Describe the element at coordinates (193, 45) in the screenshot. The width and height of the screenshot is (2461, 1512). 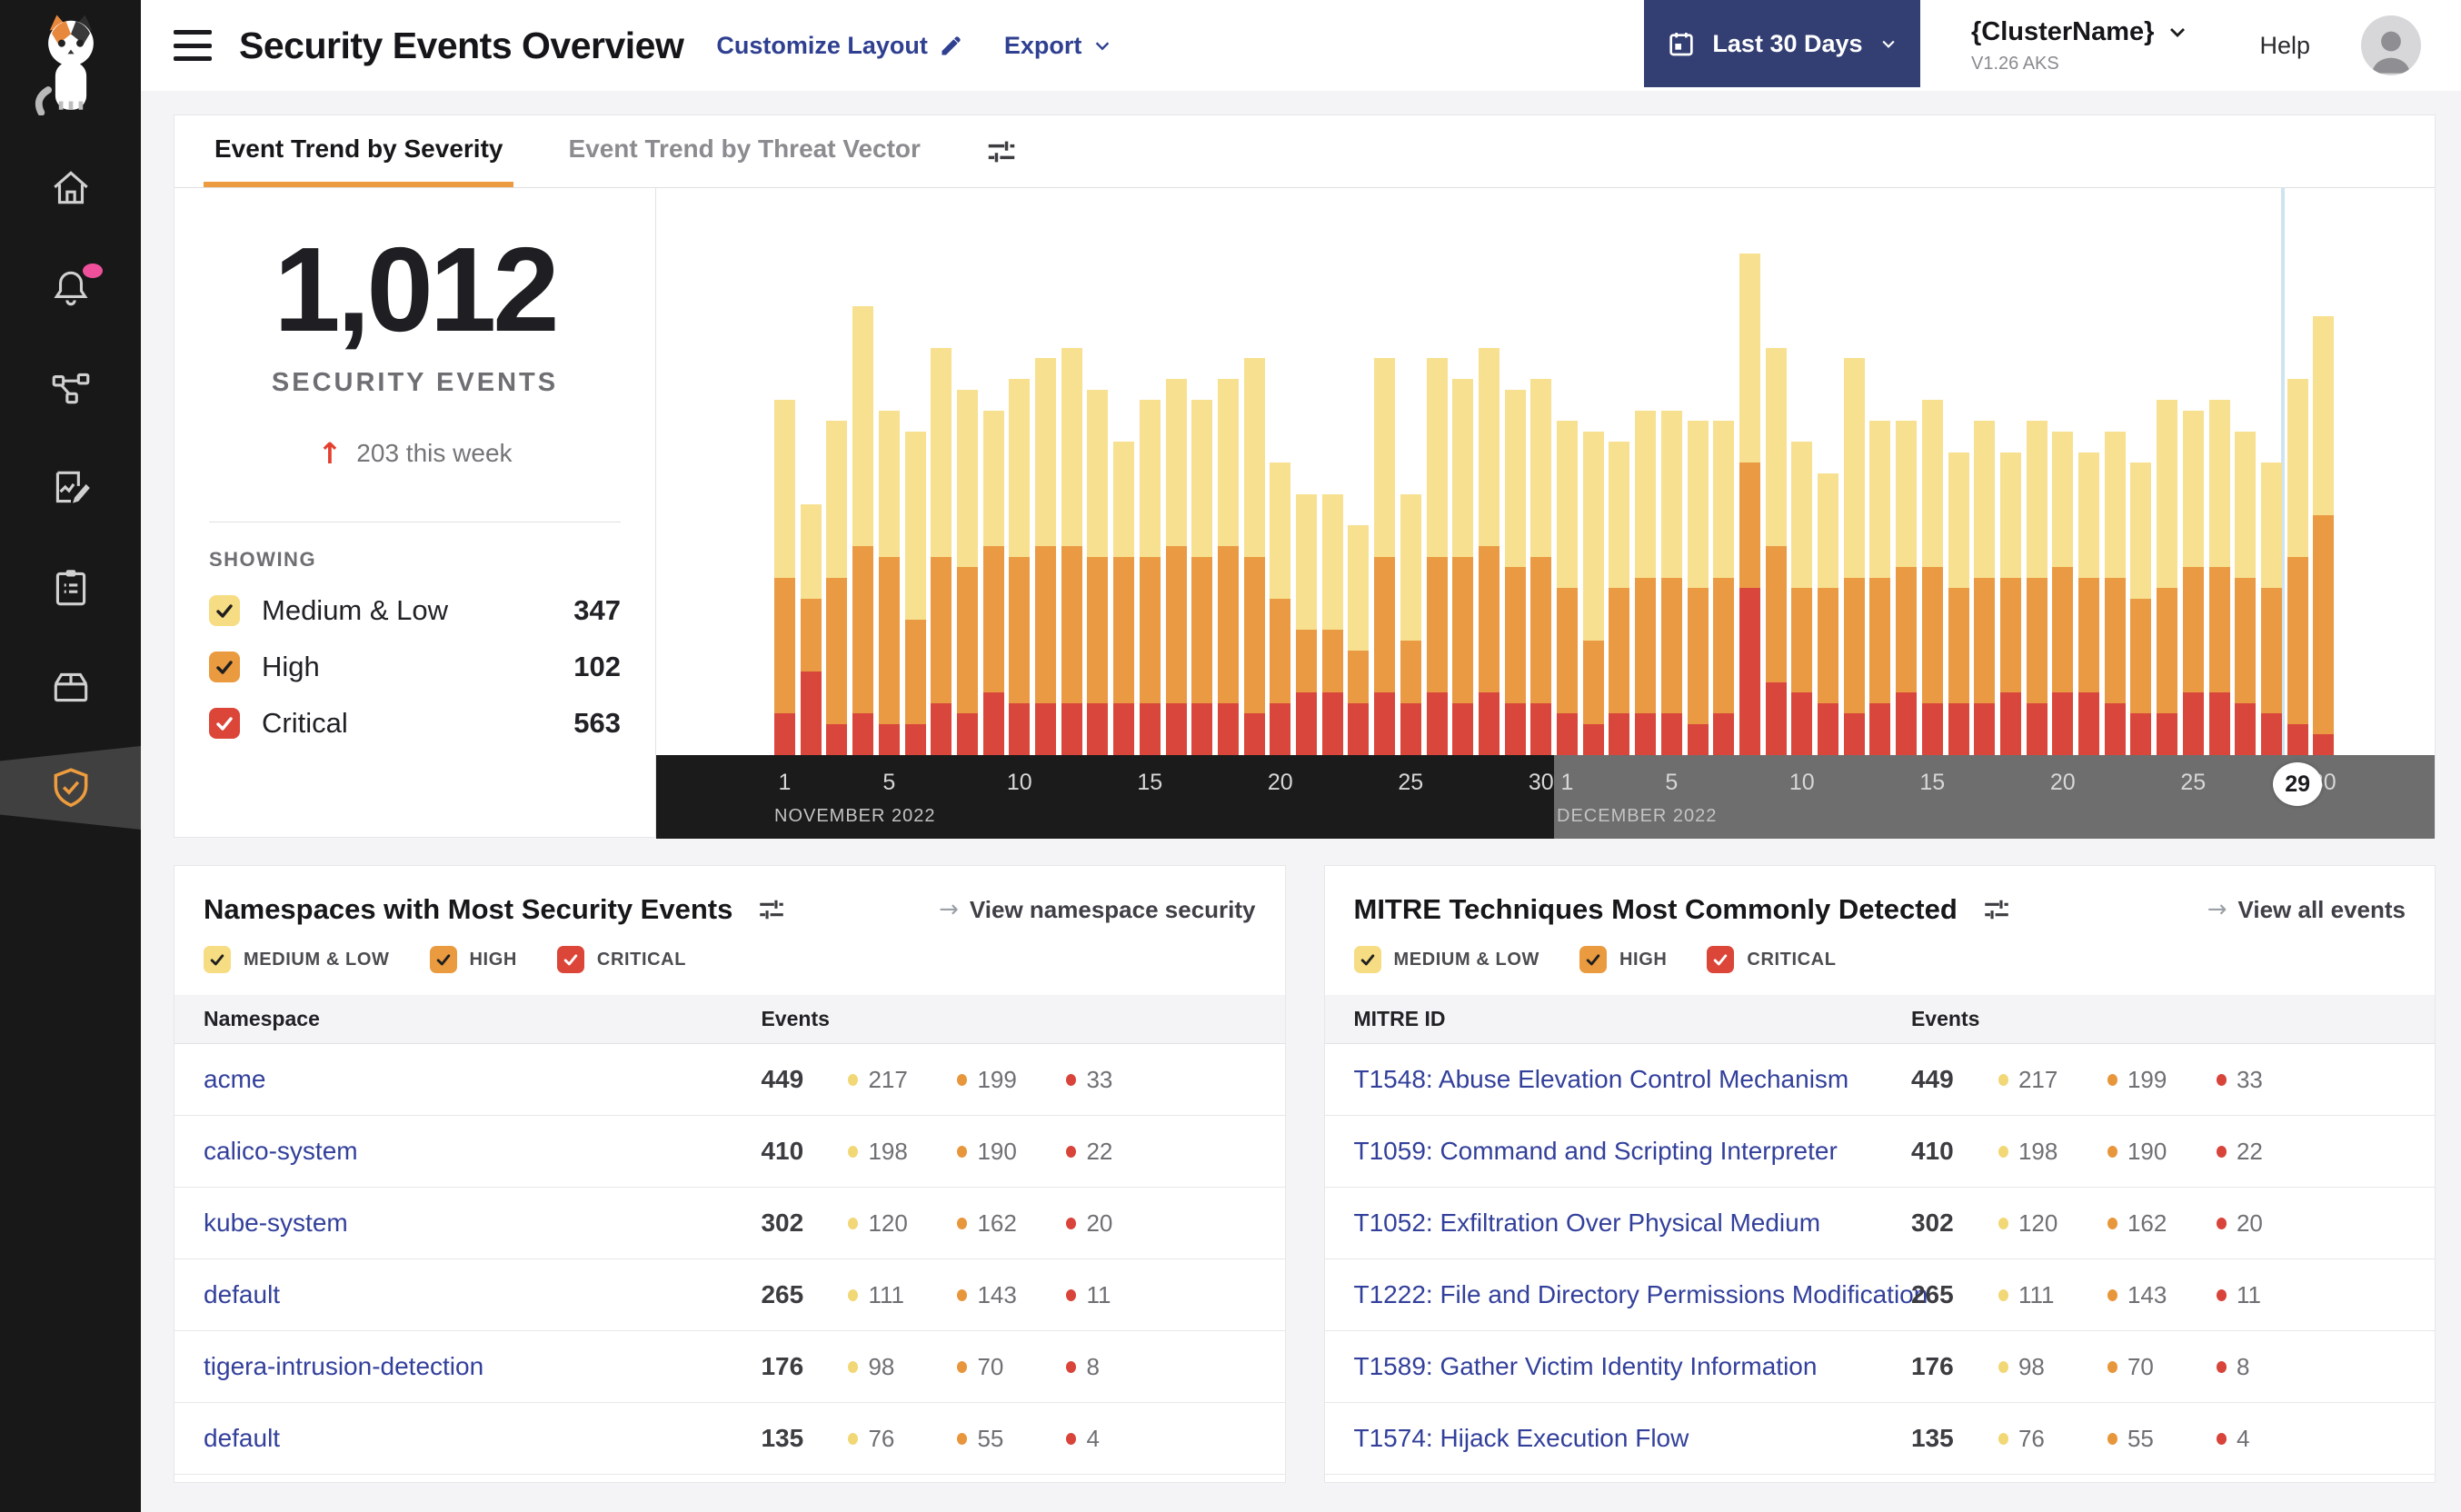
I see `hamburger-menu-button` at that location.